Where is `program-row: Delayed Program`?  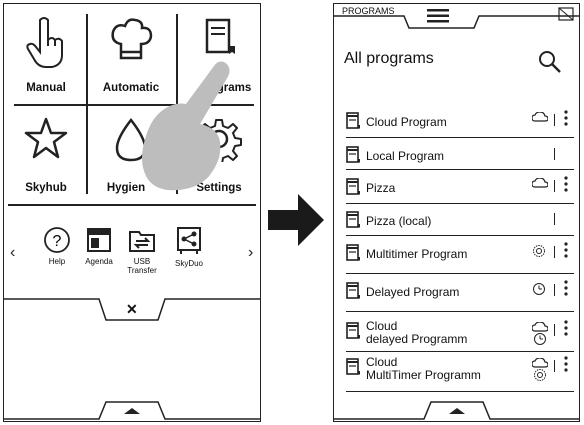 program-row: Delayed Program is located at coordinates (460, 295).